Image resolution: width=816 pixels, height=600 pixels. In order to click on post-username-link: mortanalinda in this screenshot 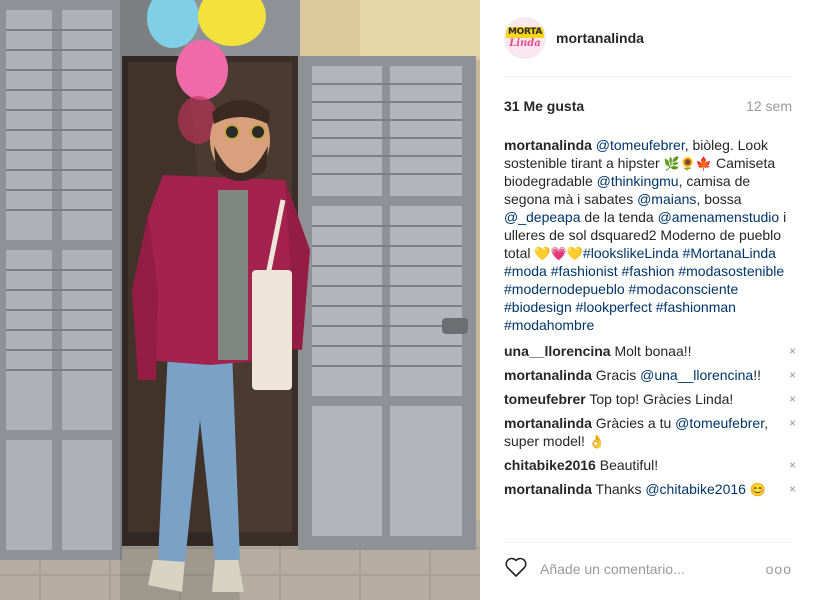, I will do `click(600, 38)`.